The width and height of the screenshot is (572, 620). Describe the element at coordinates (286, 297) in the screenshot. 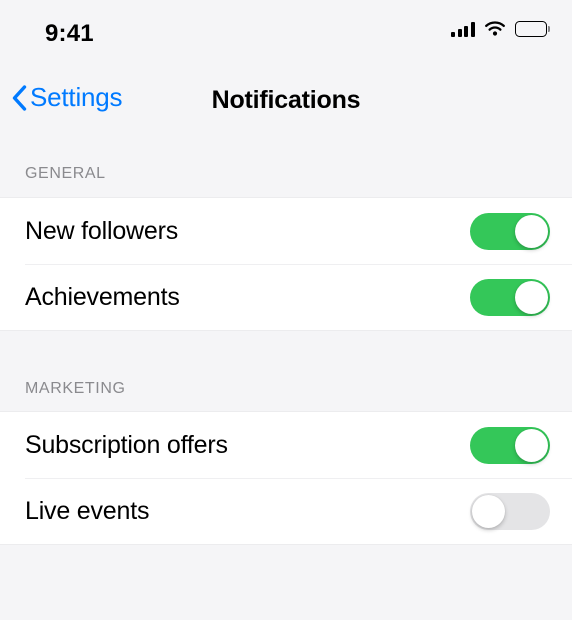

I see `row-achievements: Achievements` at that location.